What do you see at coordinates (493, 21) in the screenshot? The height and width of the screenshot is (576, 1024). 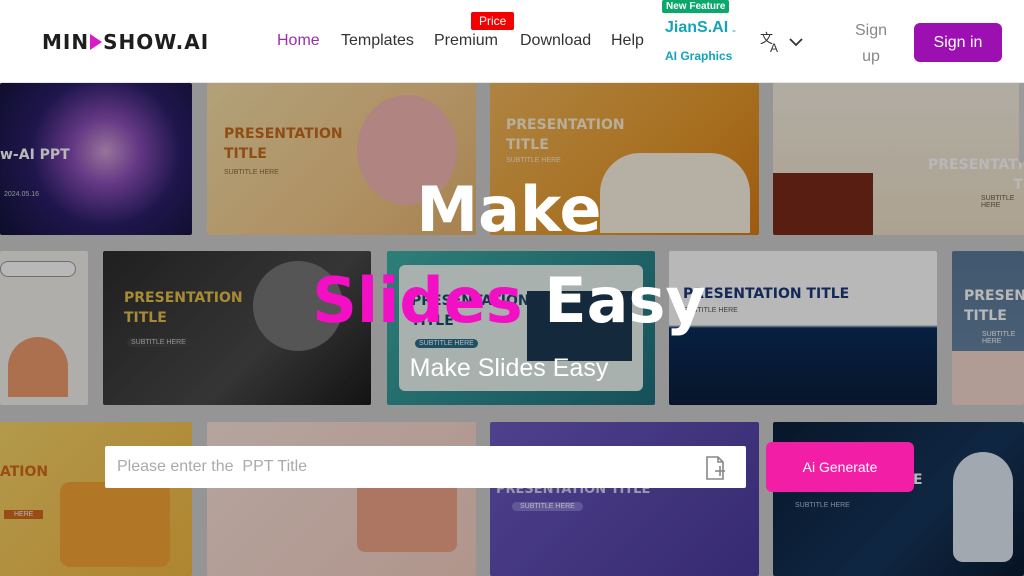 I see `price-badge: Price` at bounding box center [493, 21].